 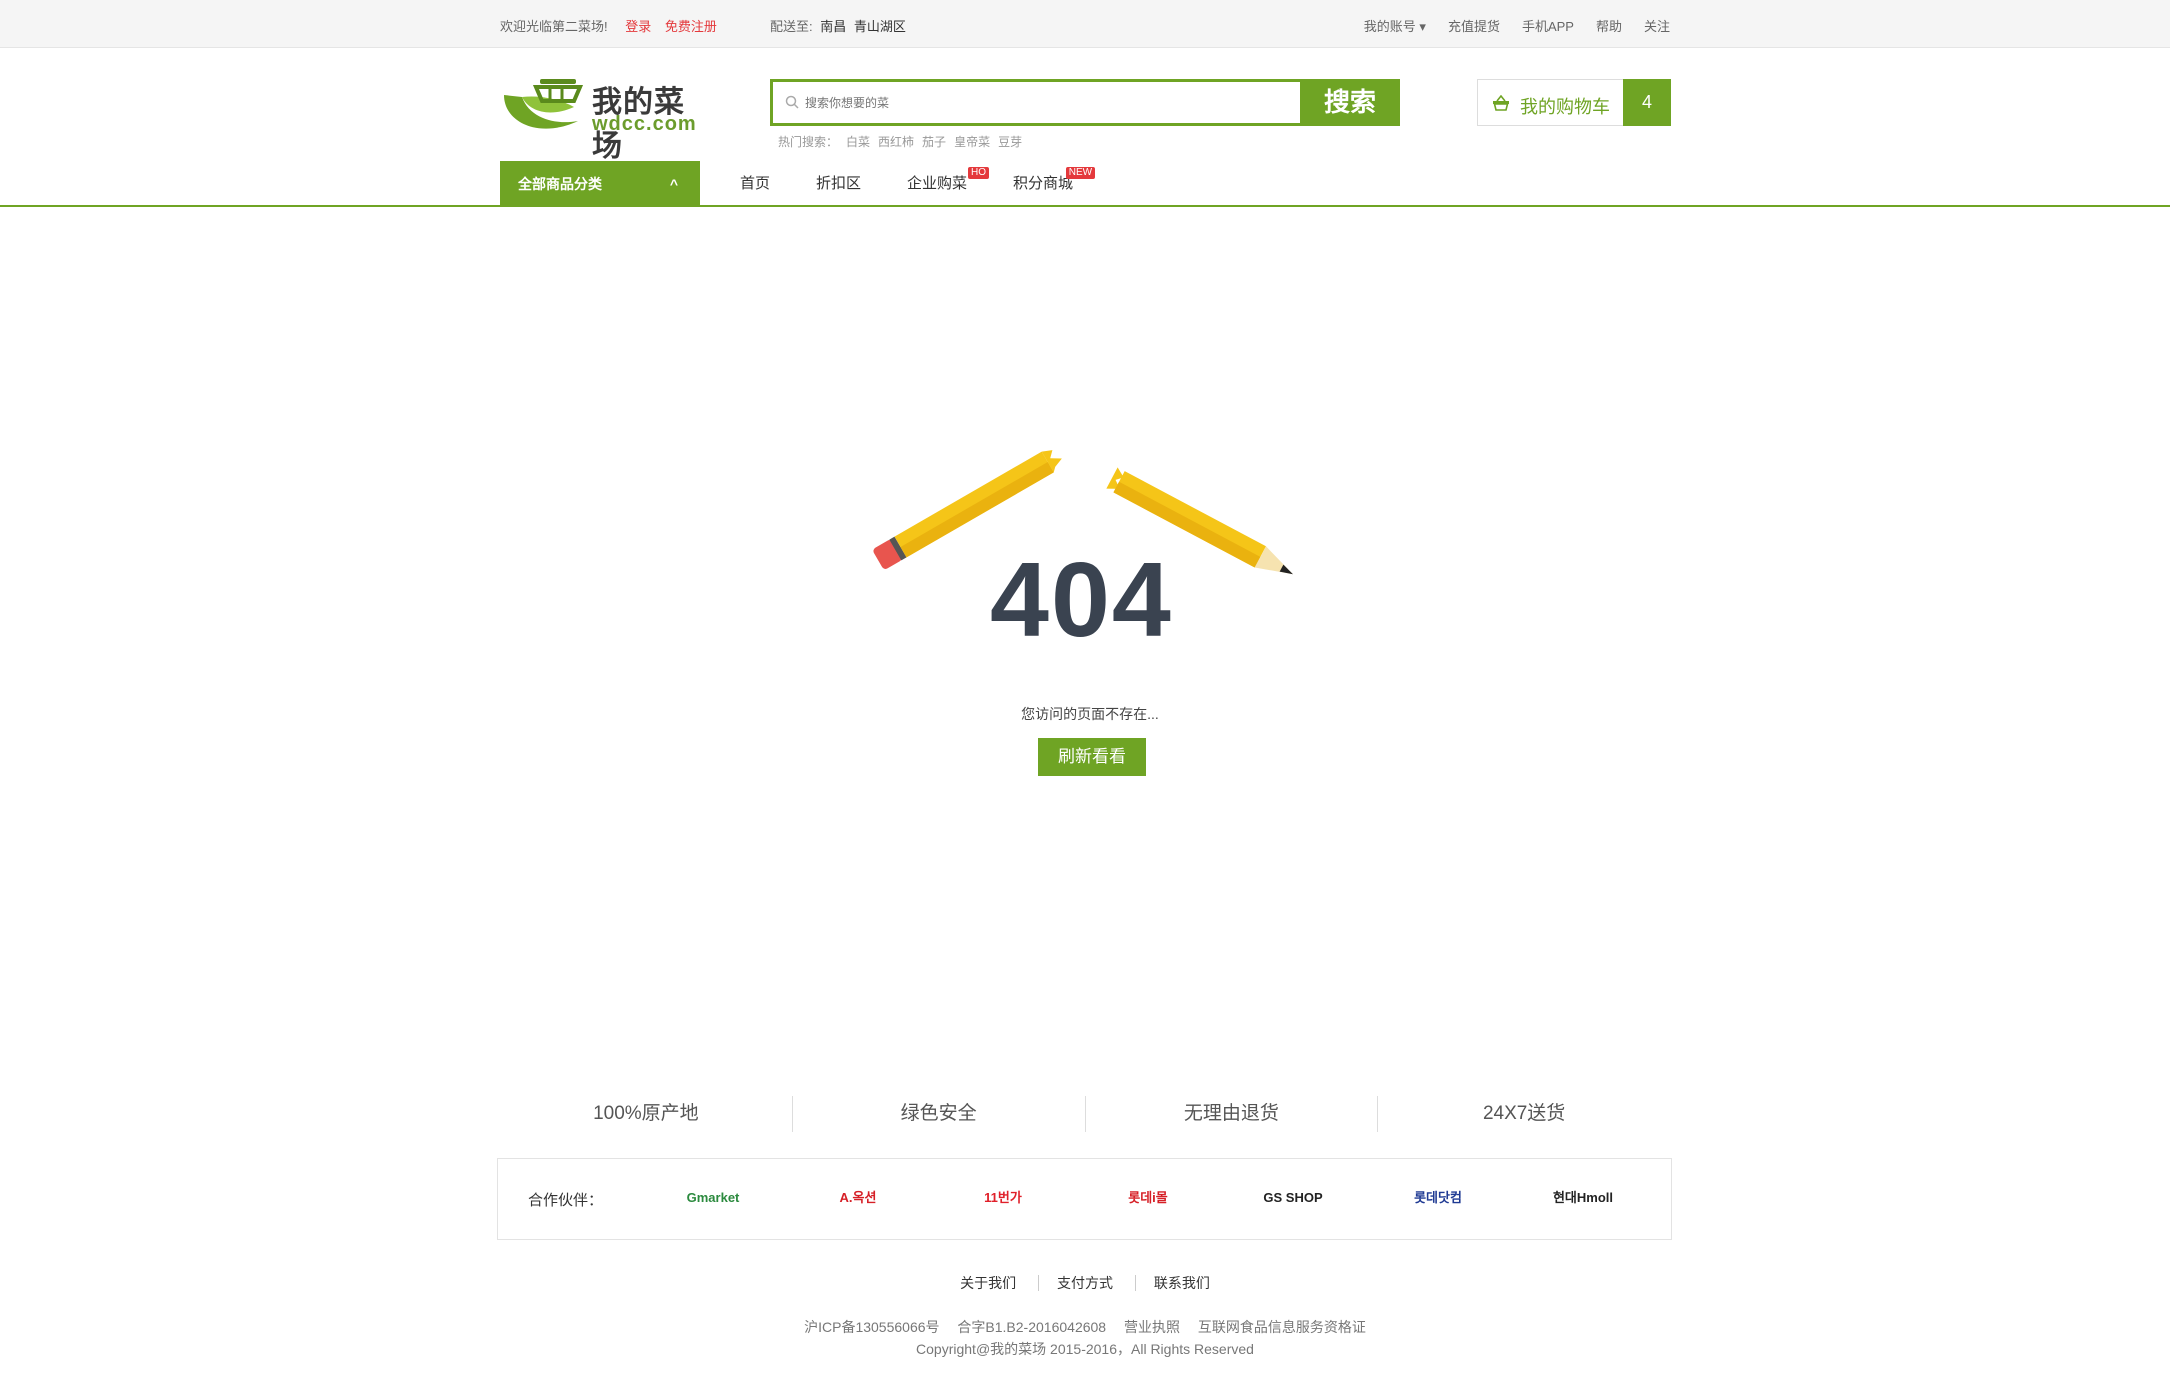 What do you see at coordinates (1647, 102) in the screenshot?
I see `cart-count-badge: 4` at bounding box center [1647, 102].